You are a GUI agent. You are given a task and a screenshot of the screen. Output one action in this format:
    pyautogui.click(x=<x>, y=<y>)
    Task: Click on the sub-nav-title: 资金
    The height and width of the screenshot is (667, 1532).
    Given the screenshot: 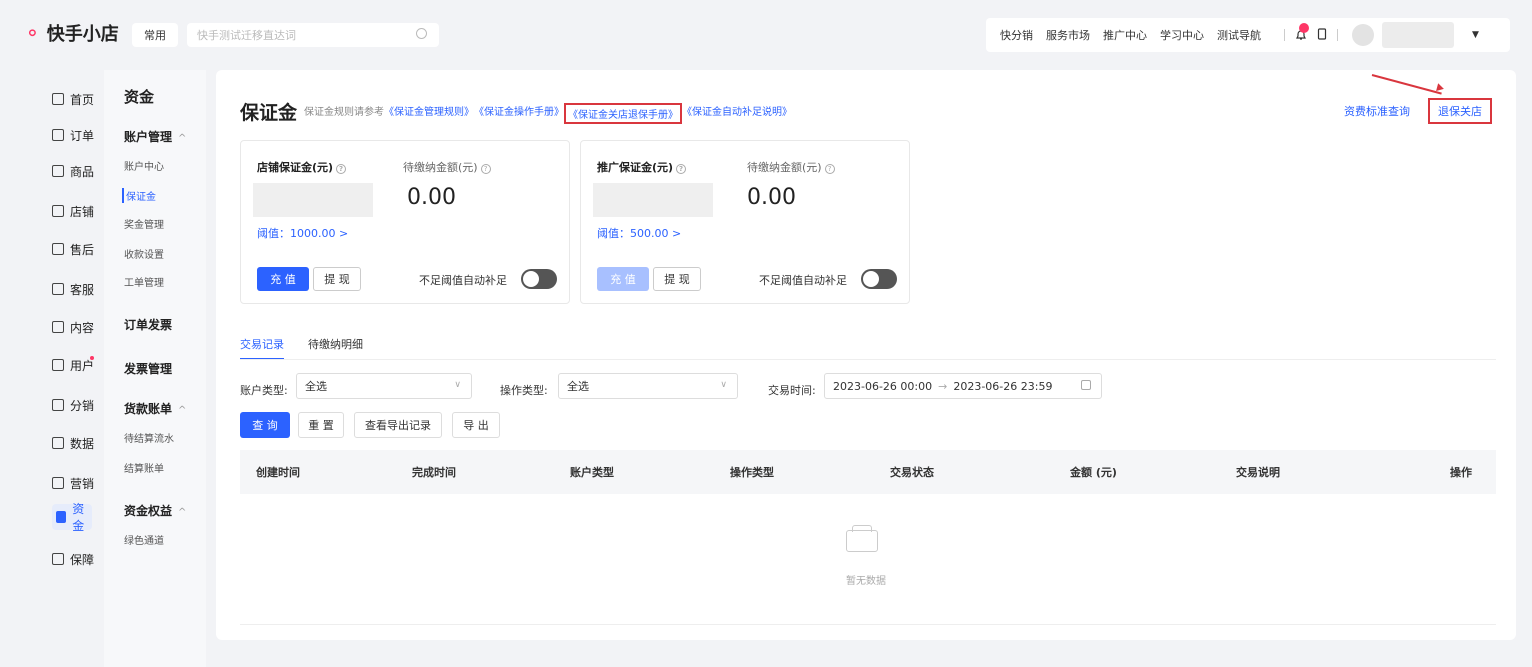 What is the action you would take?
    pyautogui.click(x=139, y=97)
    